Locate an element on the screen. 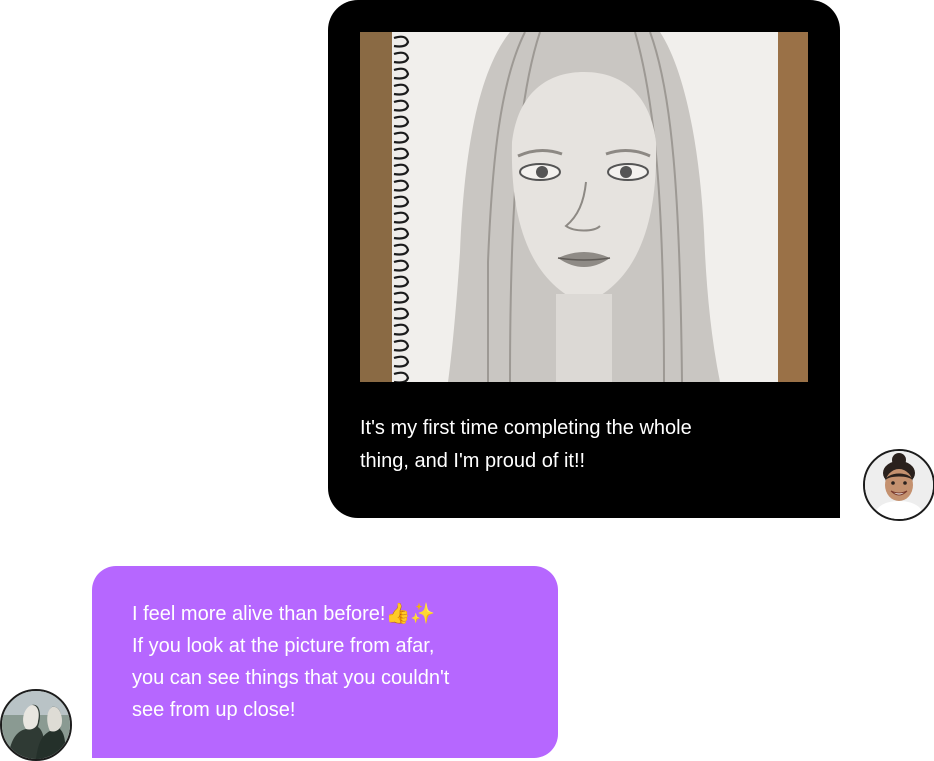  lovers-painting-avatar-icon is located at coordinates (36, 725).